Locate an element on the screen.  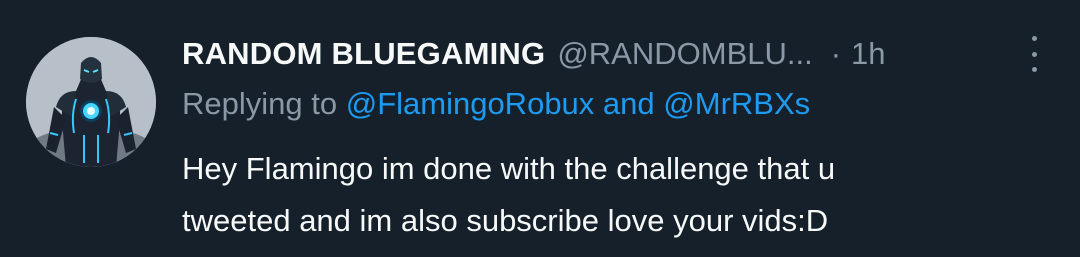
more-vertical-icon is located at coordinates (1034, 54).